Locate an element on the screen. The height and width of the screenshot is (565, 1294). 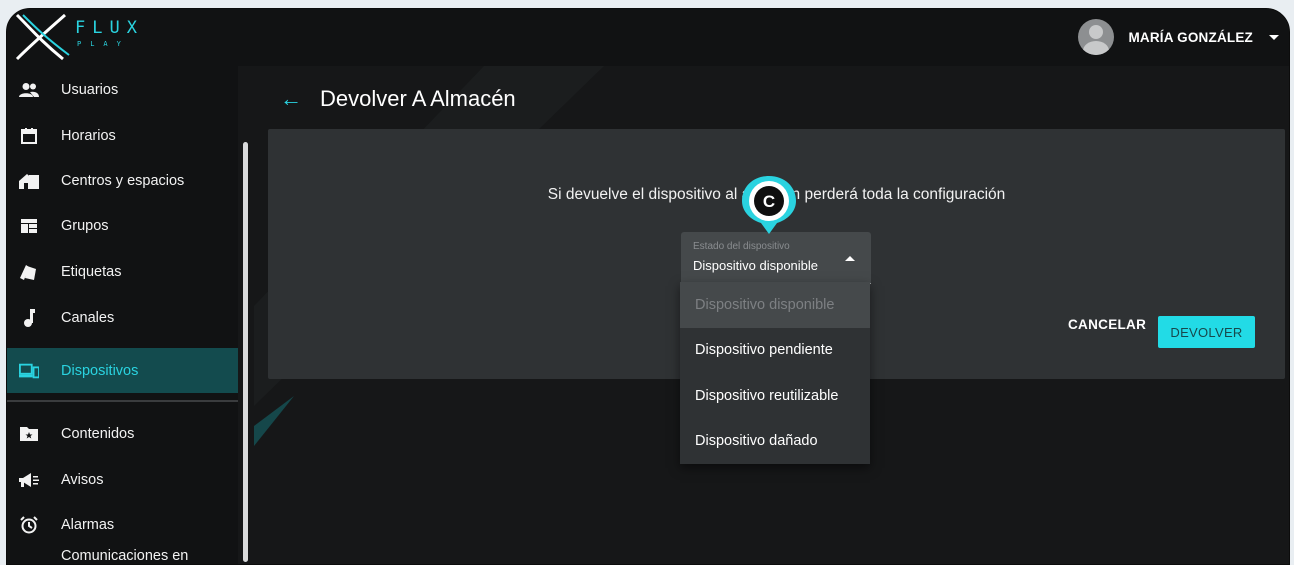
select-label: Estado del dispositivo is located at coordinates (741, 246).